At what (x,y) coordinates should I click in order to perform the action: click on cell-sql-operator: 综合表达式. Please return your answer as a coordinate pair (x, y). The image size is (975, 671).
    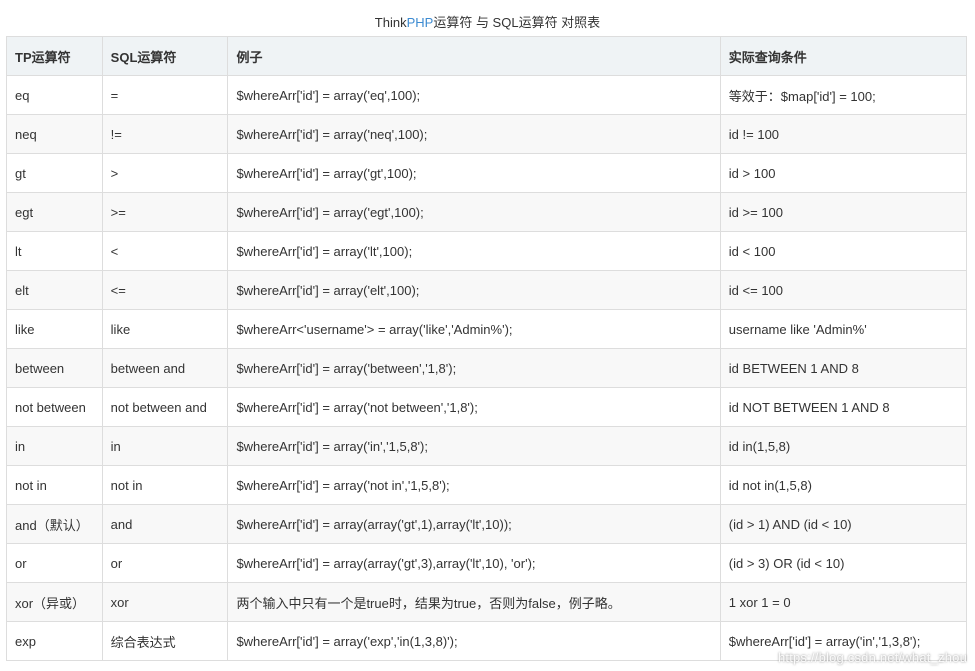
    Looking at the image, I should click on (165, 641).